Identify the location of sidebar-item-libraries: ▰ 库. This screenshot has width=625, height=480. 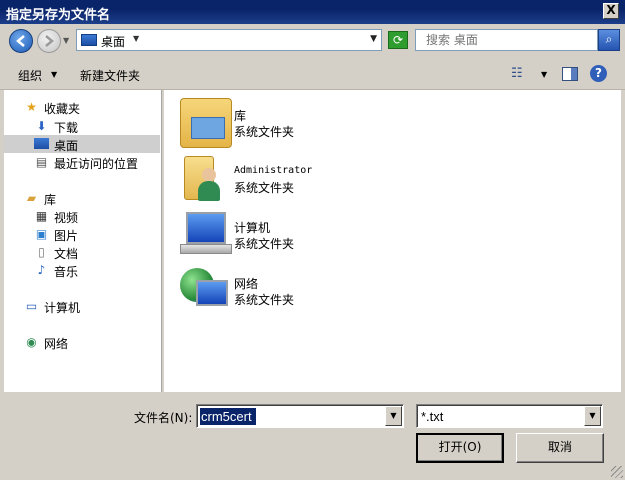
(82, 198).